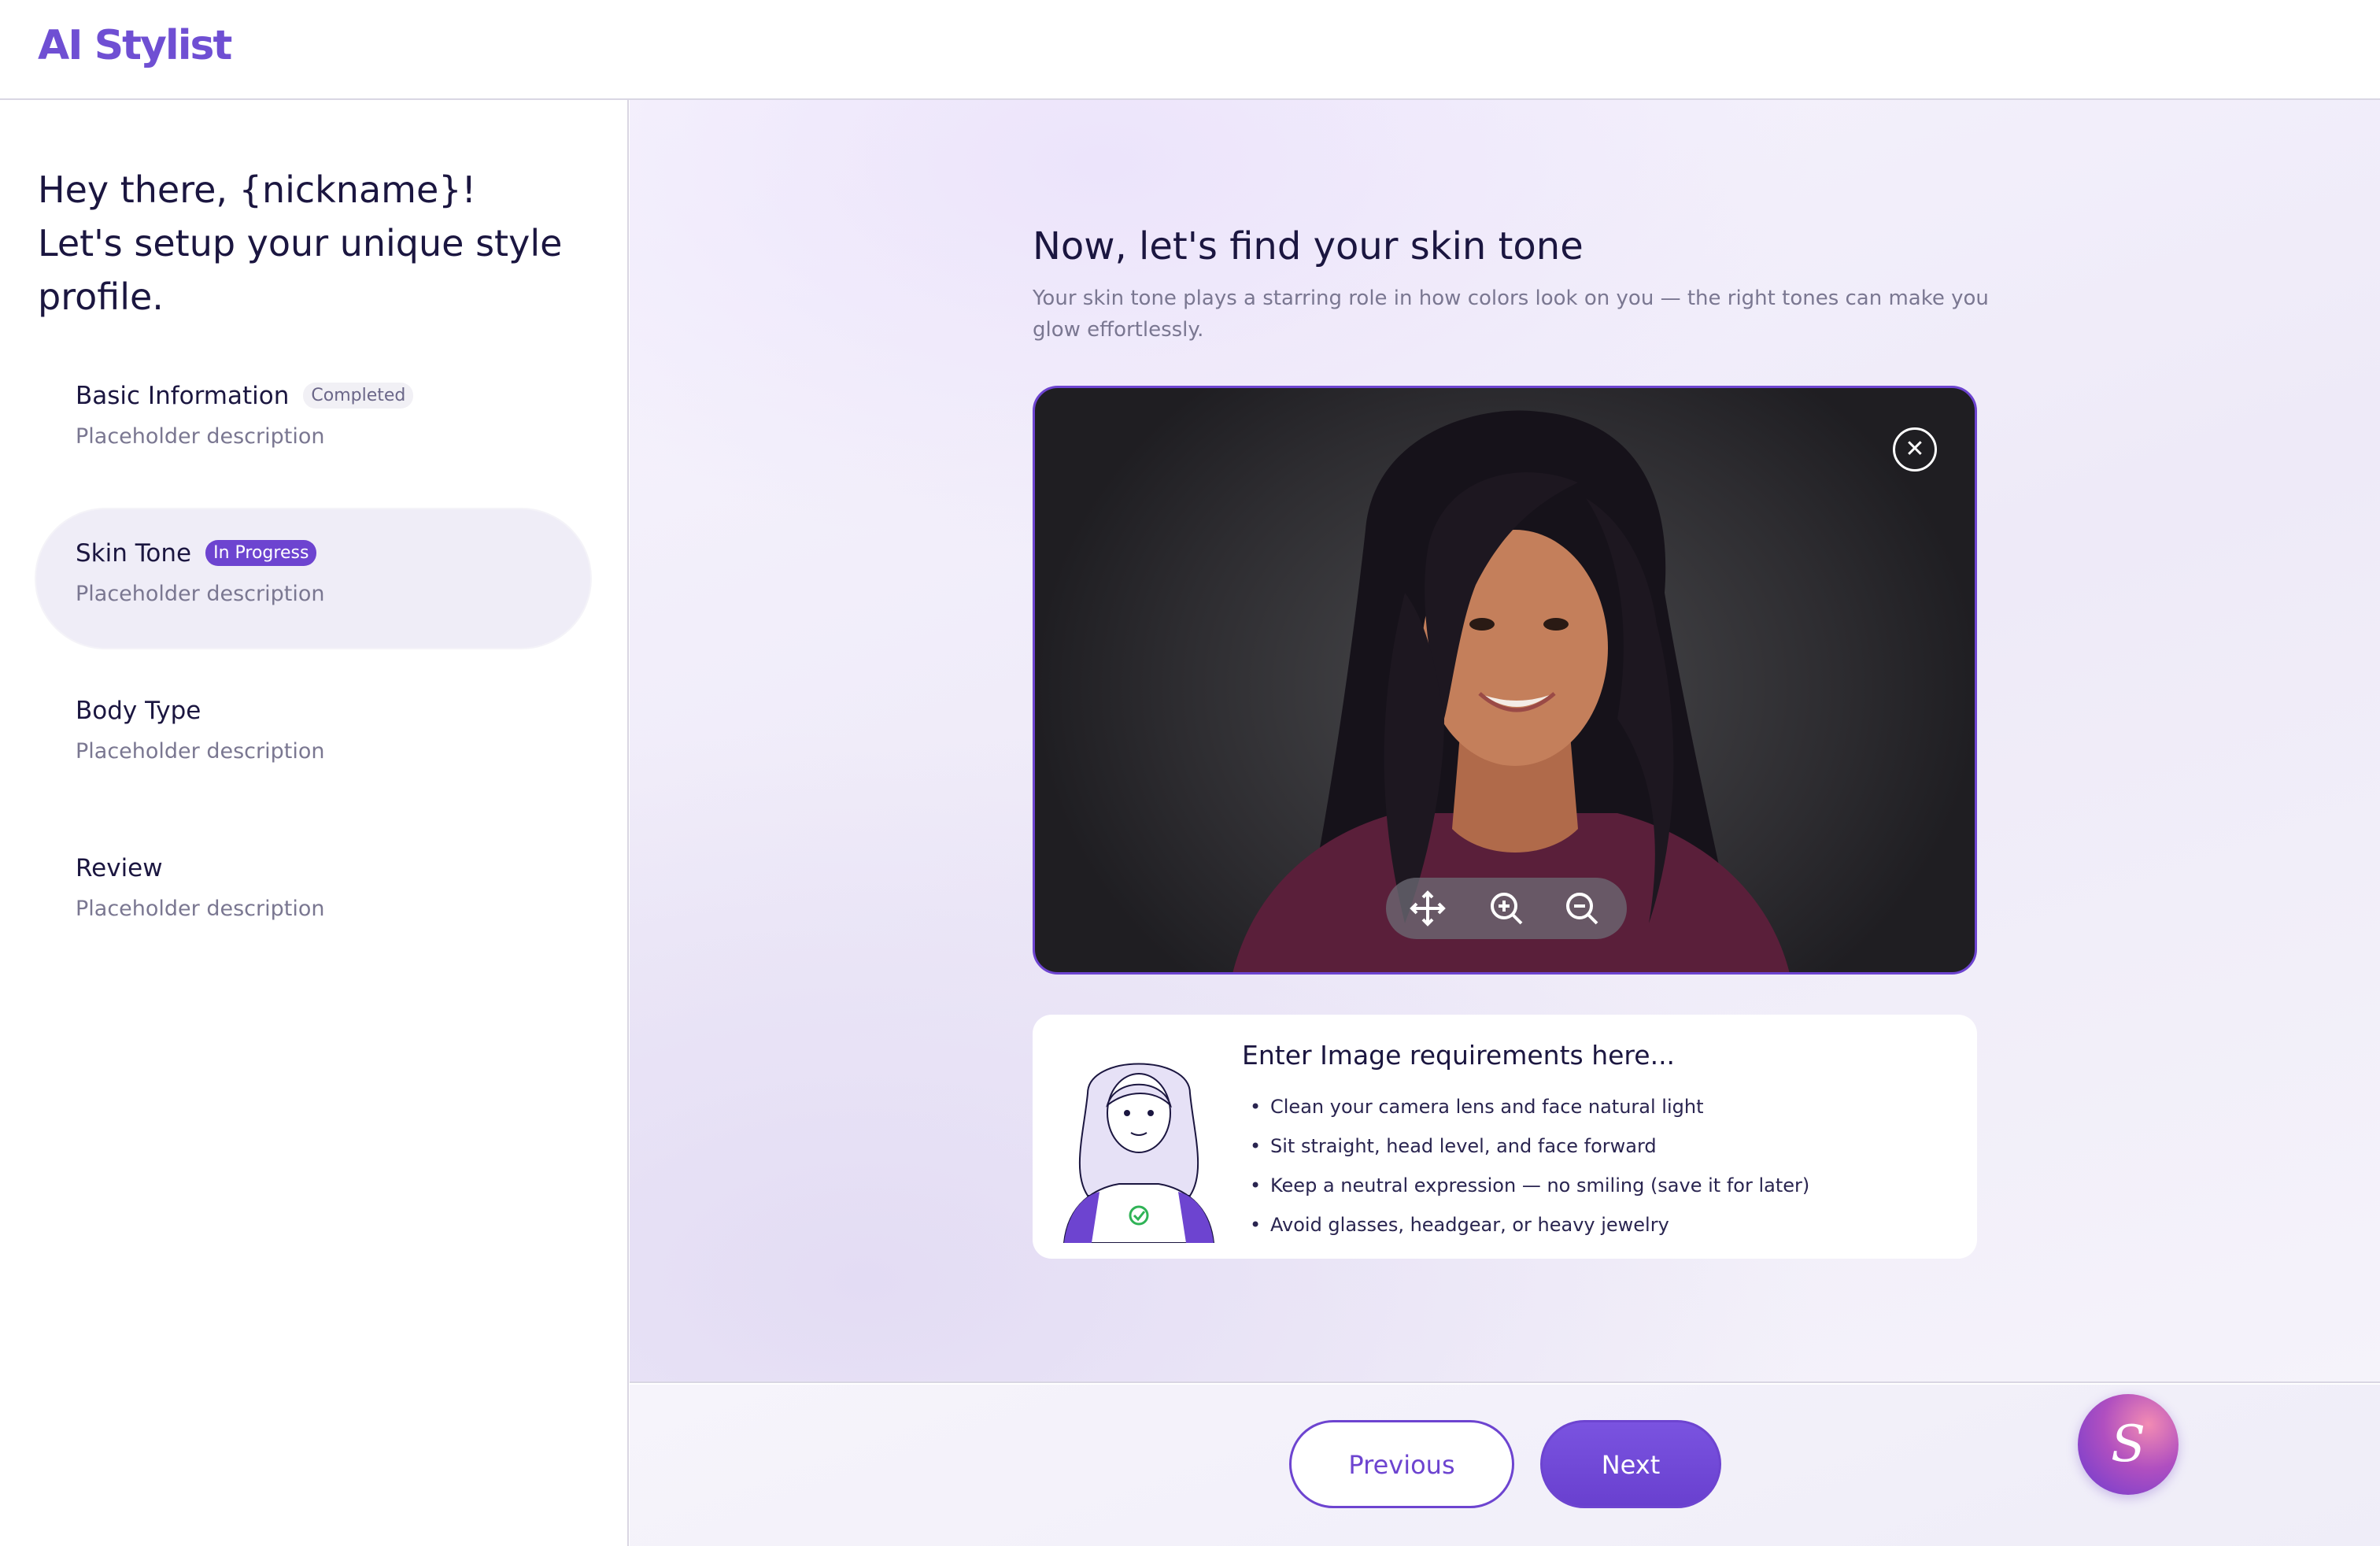  I want to click on step-title: Skin Tone In Progress, so click(196, 553).